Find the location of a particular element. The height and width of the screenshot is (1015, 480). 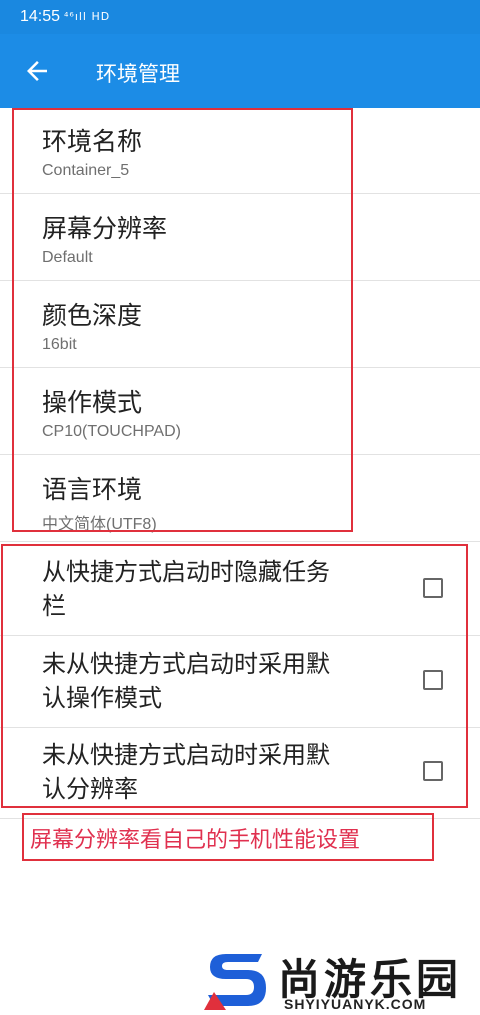

check-default-resolution: 未从快捷方式启动时采用默 认分辨率 is located at coordinates (240, 773).